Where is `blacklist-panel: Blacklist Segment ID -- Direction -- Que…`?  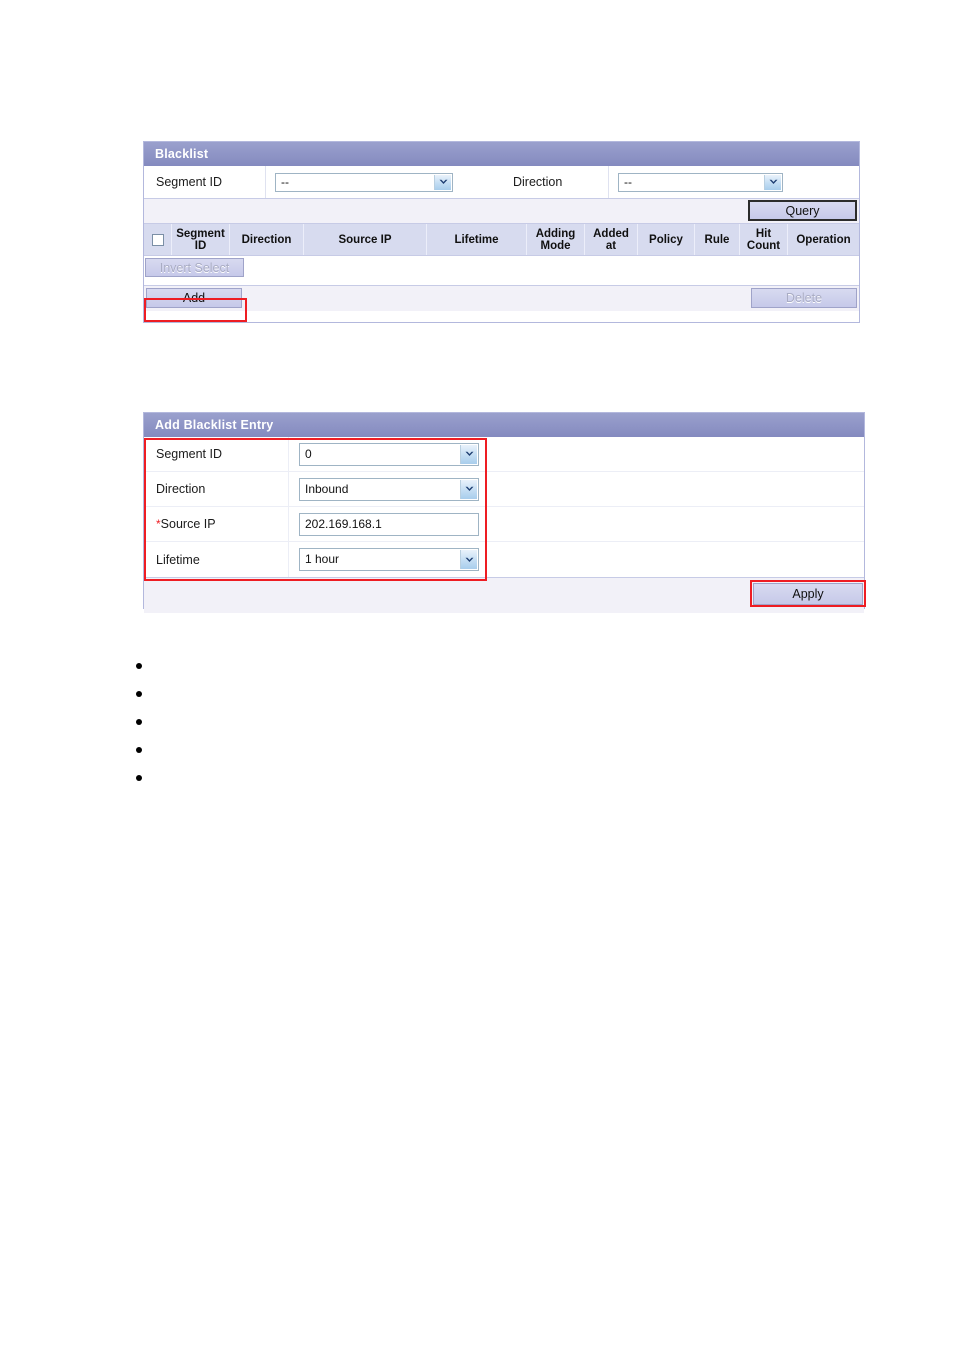
blacklist-panel: Blacklist Segment ID -- Direction -- Que… is located at coordinates (501, 232).